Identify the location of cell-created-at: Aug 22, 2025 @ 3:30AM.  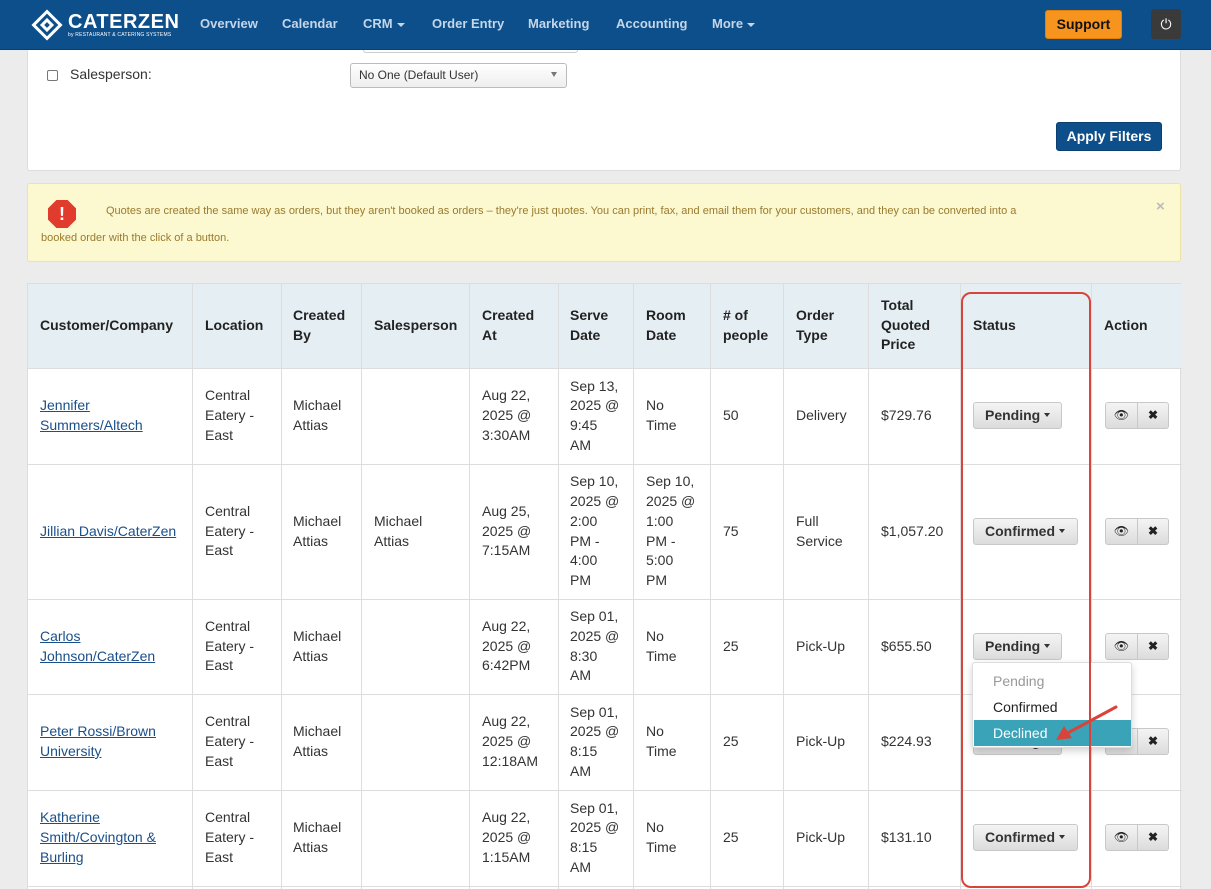
(506, 415).